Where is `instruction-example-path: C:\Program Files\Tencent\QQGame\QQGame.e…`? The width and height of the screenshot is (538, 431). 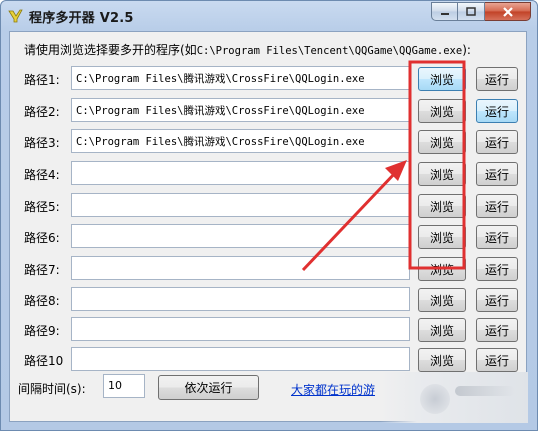
instruction-example-path: C:\Program Files\Tencent\QQGame\QQGame.e… is located at coordinates (329, 51).